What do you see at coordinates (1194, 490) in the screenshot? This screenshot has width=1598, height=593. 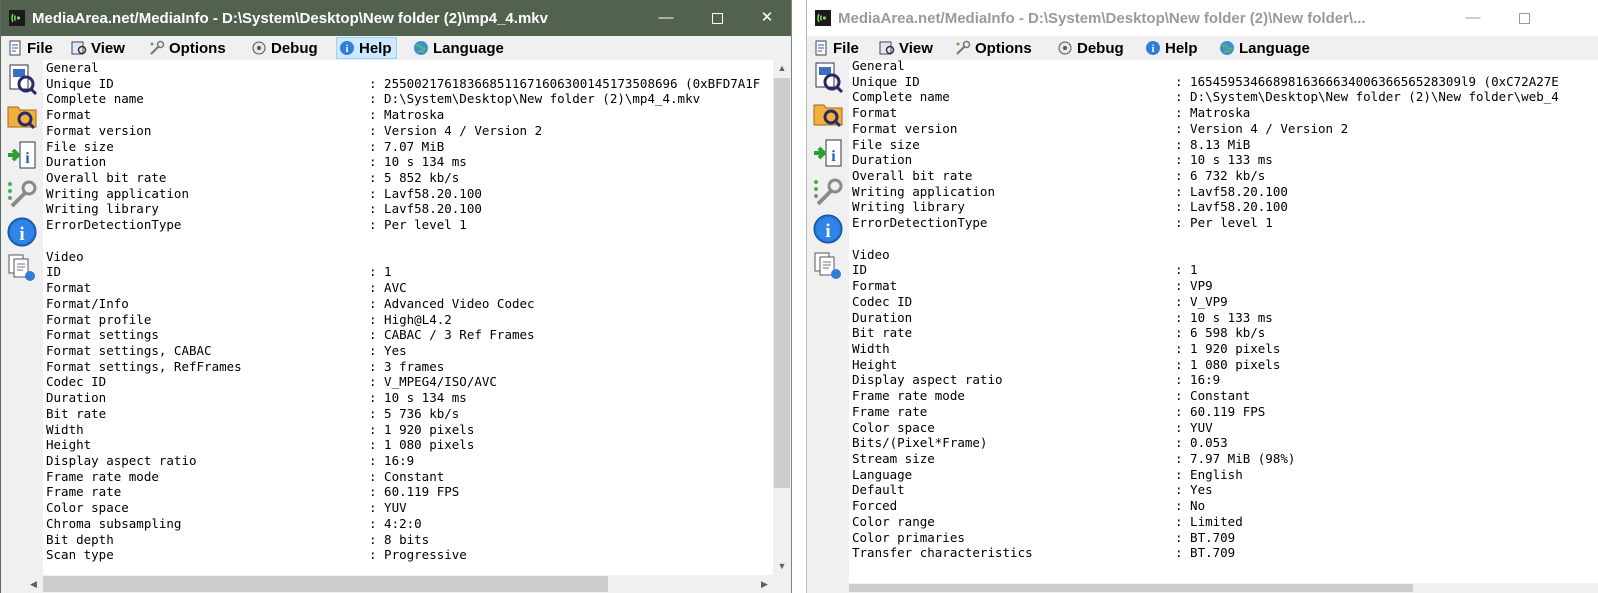 I see `info-value: : Yes` at bounding box center [1194, 490].